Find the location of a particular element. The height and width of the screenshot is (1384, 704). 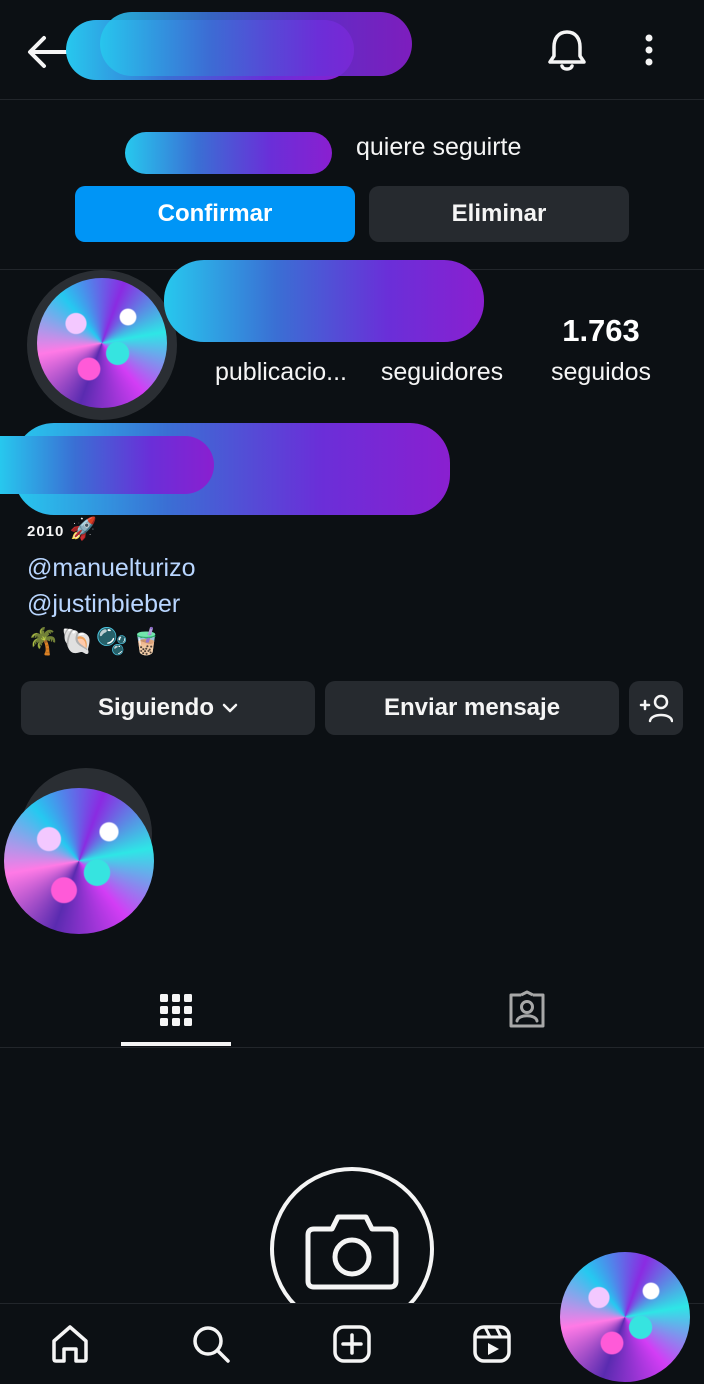

camera-icon is located at coordinates (352, 1252).